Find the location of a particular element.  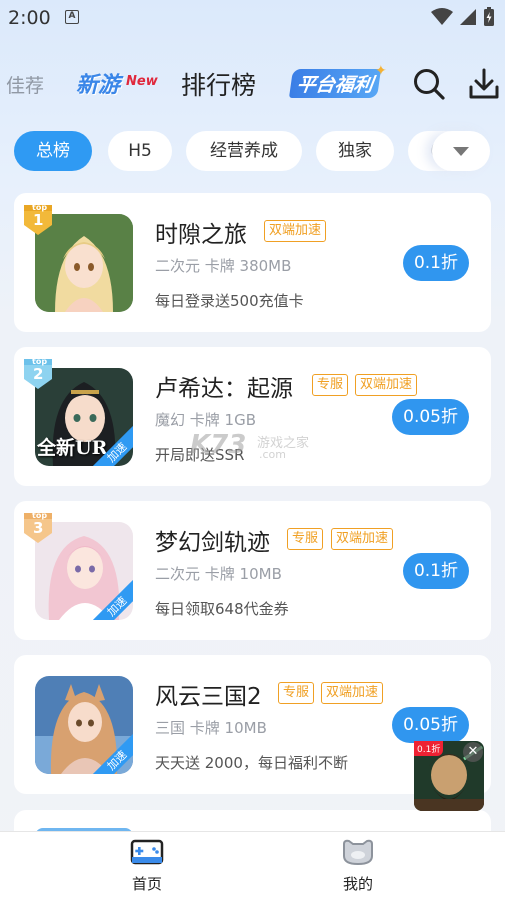

game-title: 时隙之旅 is located at coordinates (201, 235).